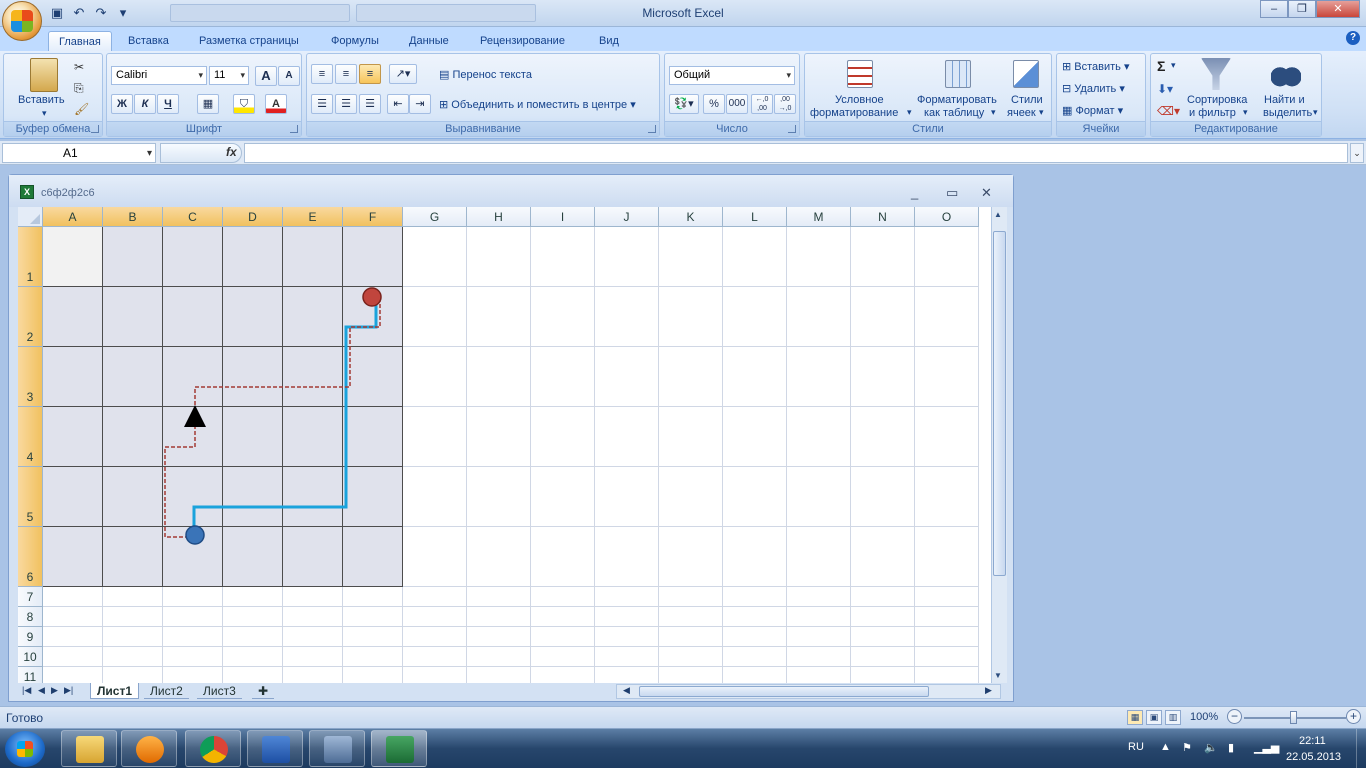  What do you see at coordinates (253, 557) in the screenshot?
I see `cell-d6` at bounding box center [253, 557].